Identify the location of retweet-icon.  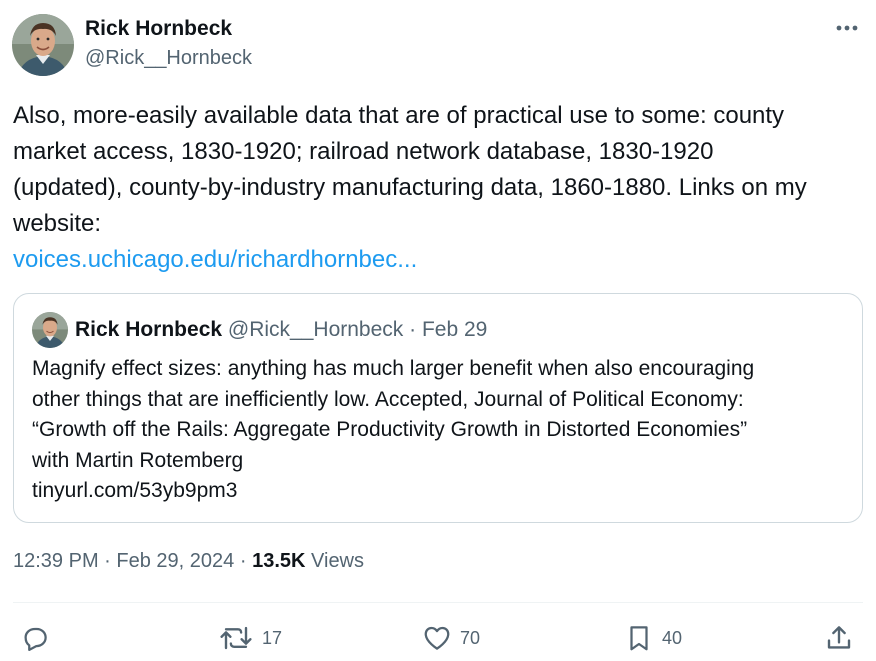
(236, 638).